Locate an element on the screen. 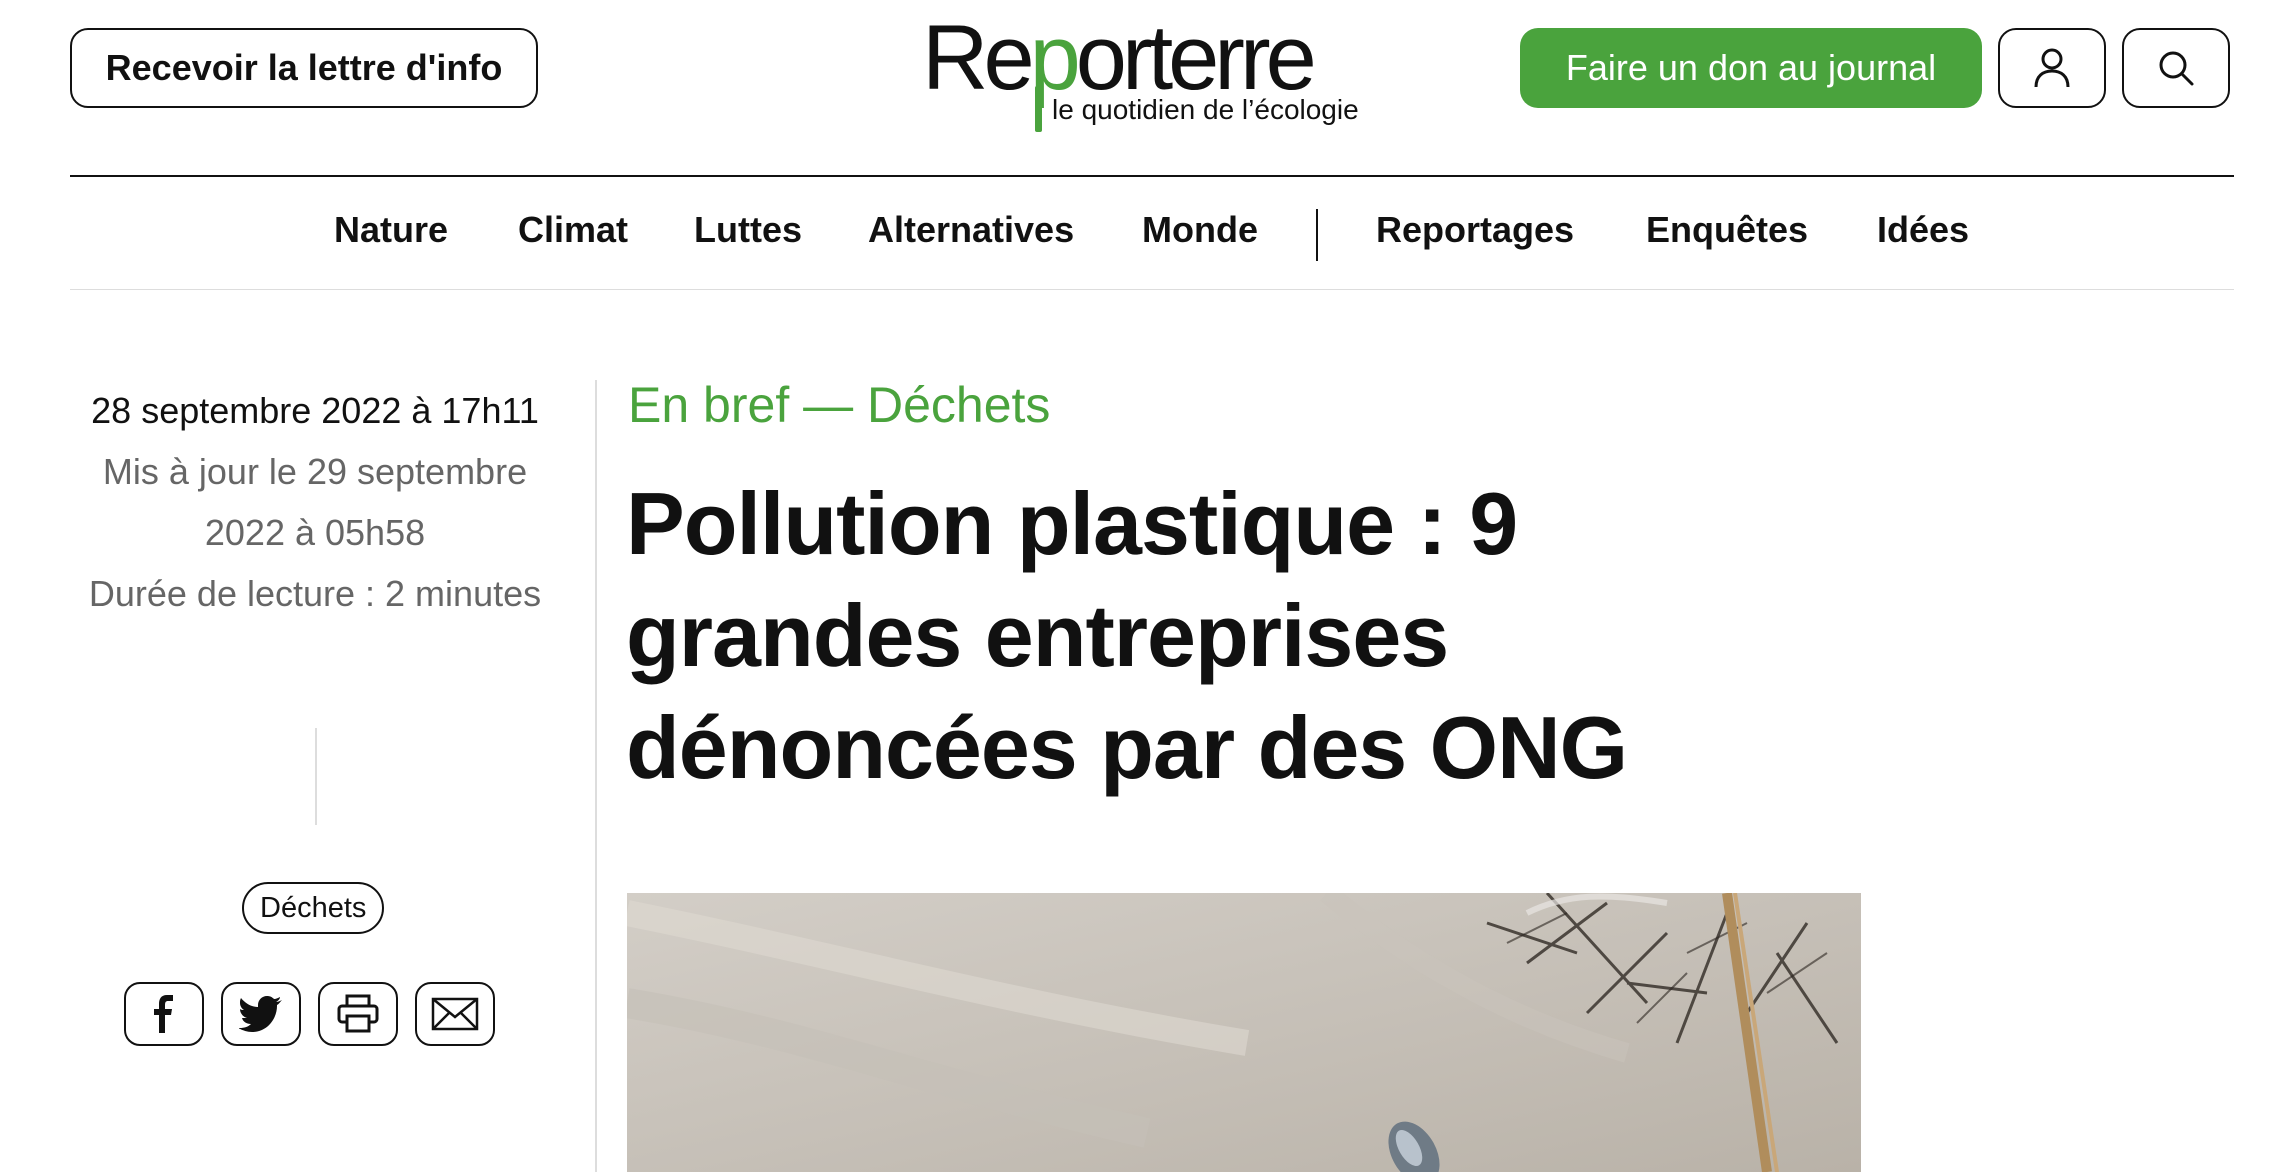 The image size is (2280, 1172). print-icon is located at coordinates (358, 1013).